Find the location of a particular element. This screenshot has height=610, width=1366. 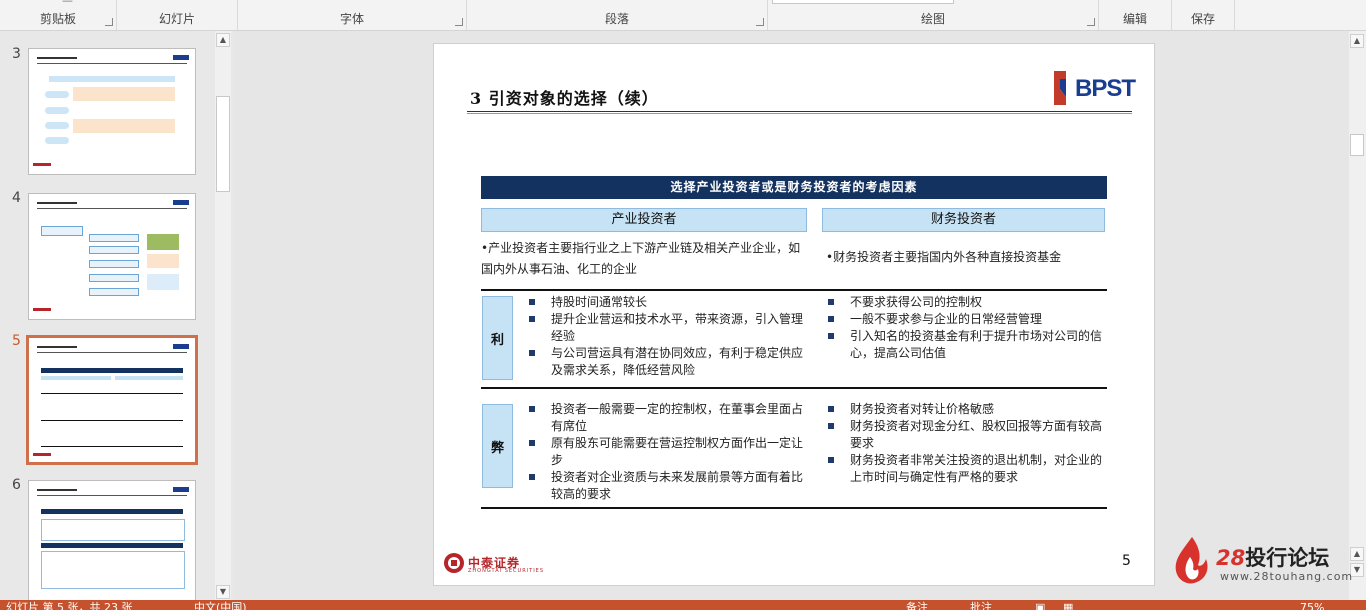

table-header: 选择产业投资者或是财务投资者的考虑因素 is located at coordinates (794, 187).